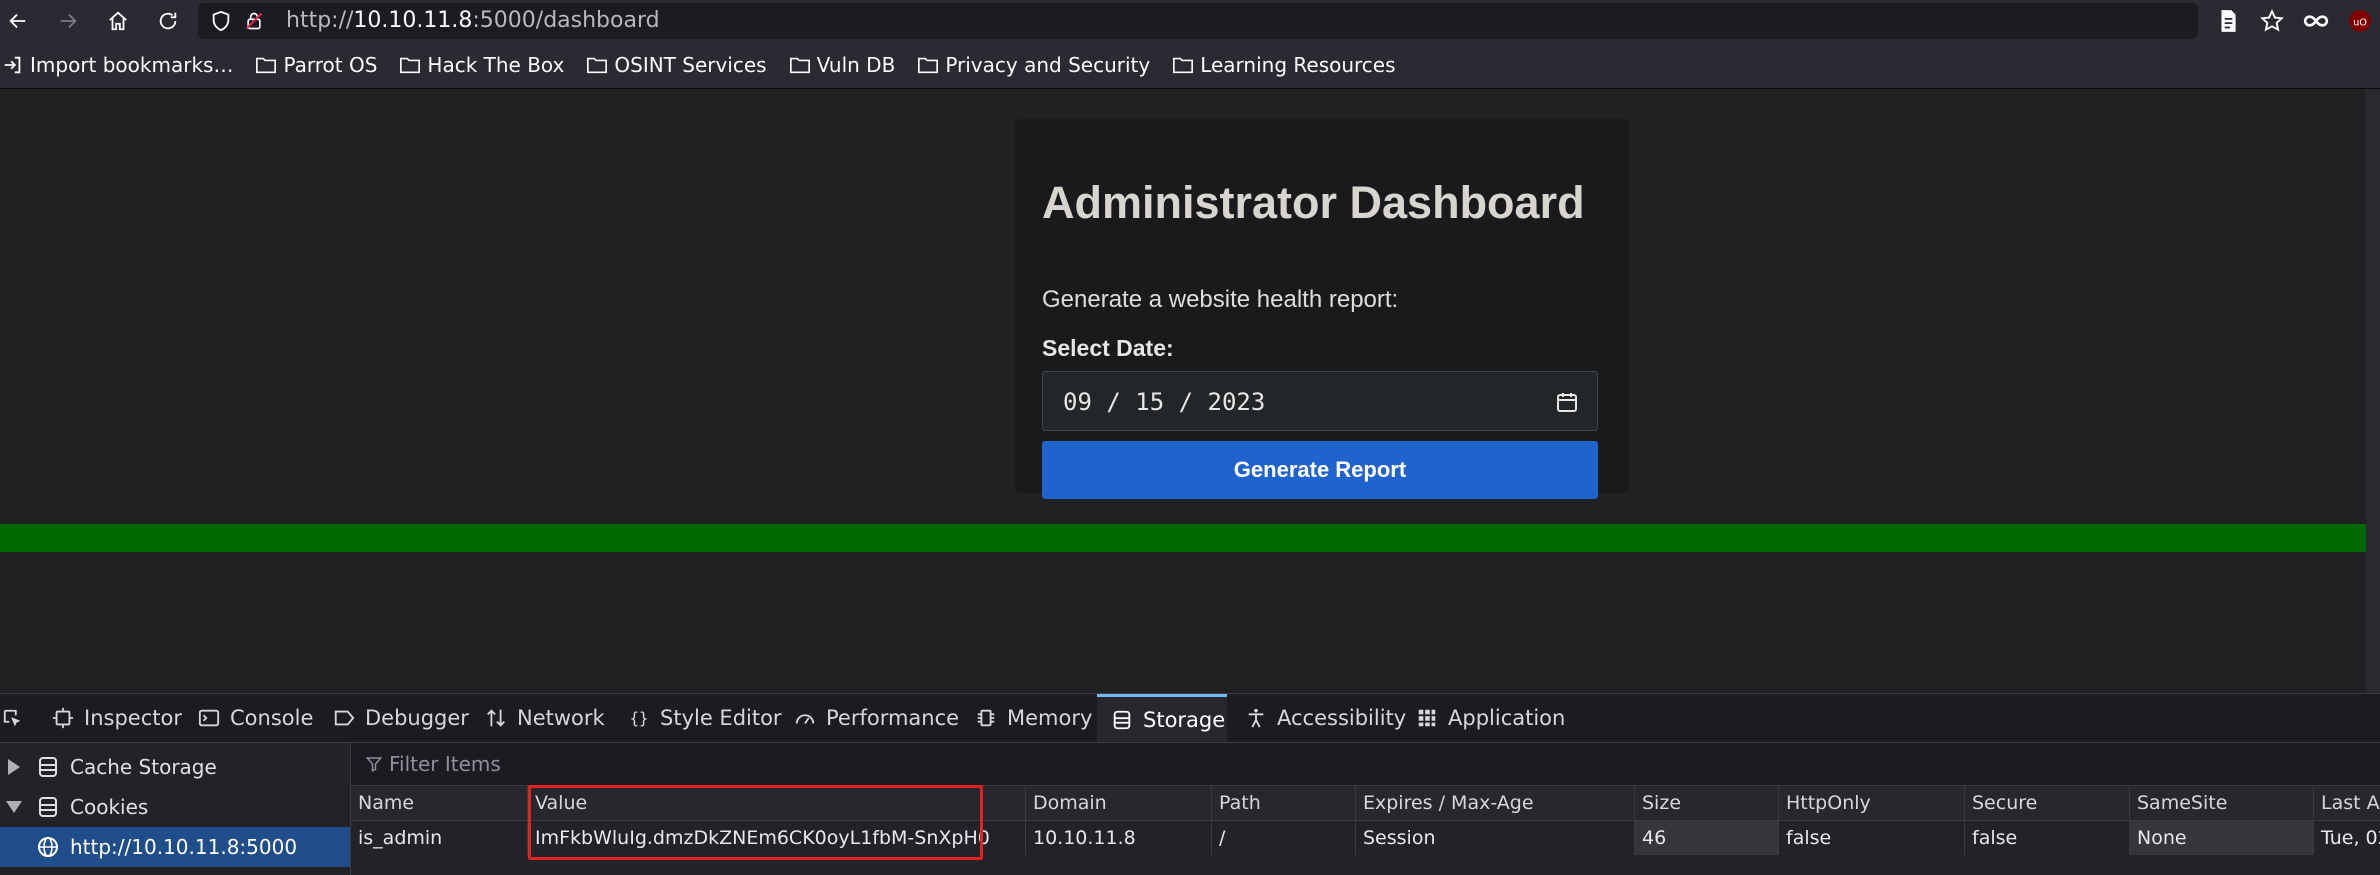 The image size is (2380, 875). Describe the element at coordinates (63, 718) in the screenshot. I see `inspector-icon` at that location.